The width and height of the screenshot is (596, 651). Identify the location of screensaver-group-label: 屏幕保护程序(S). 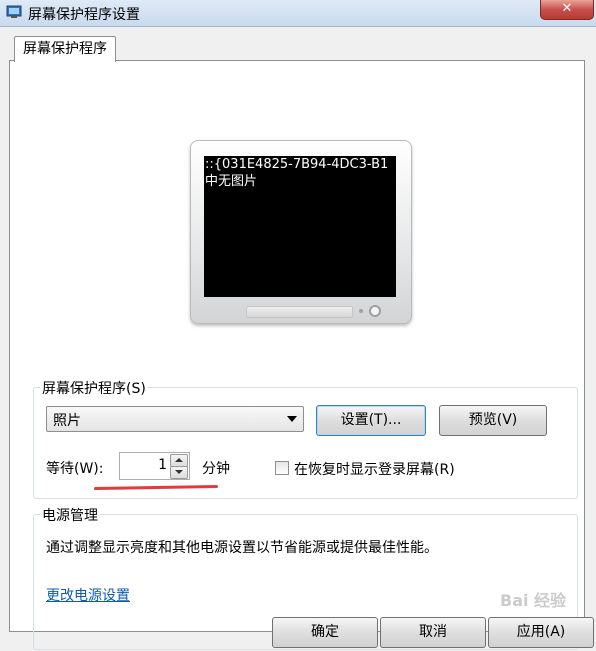
(94, 388).